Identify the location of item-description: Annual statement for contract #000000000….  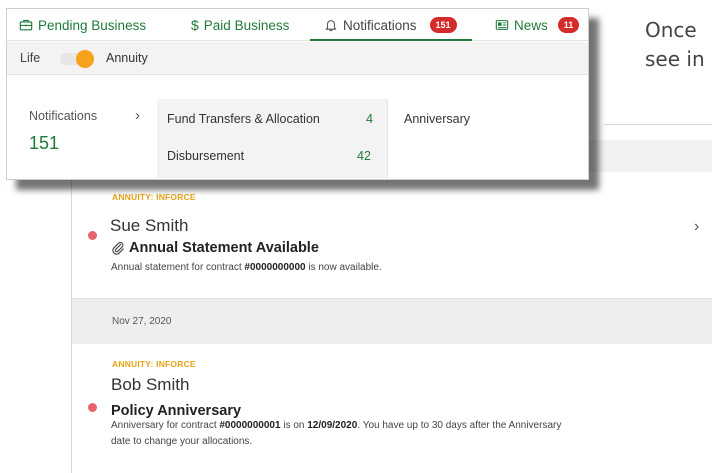
(246, 268).